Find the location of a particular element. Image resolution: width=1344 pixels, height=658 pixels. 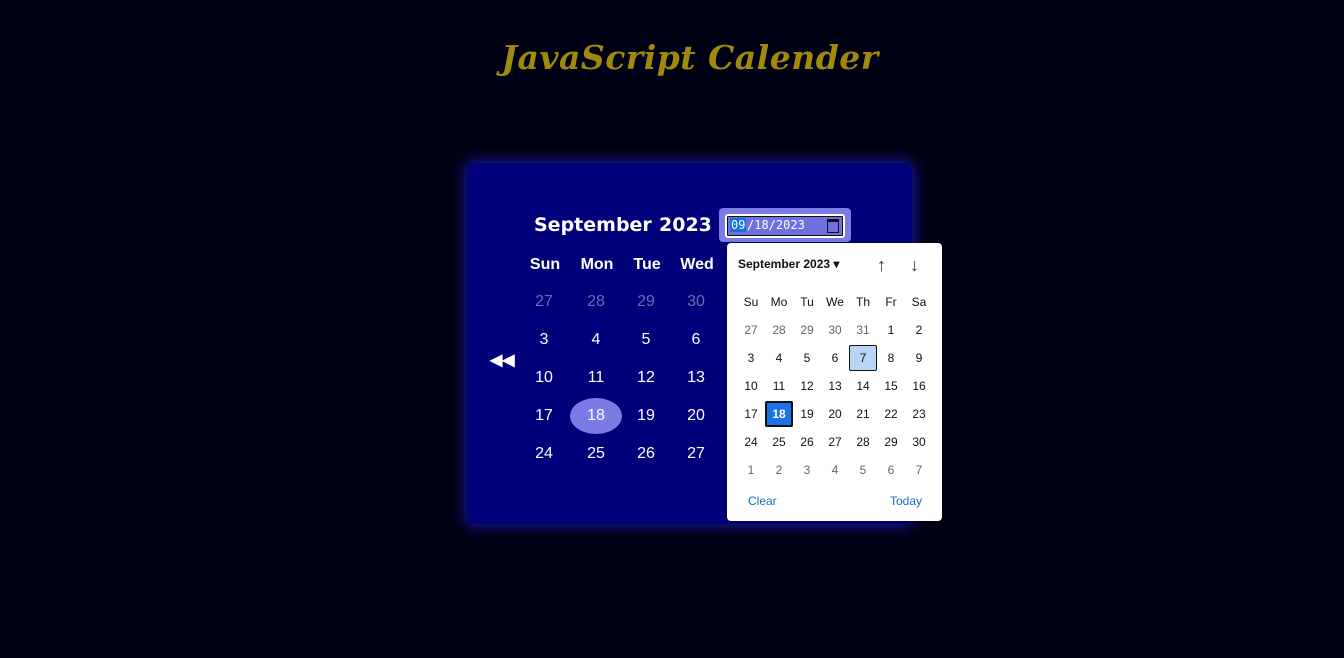

weekday-label: Wed is located at coordinates (697, 264).